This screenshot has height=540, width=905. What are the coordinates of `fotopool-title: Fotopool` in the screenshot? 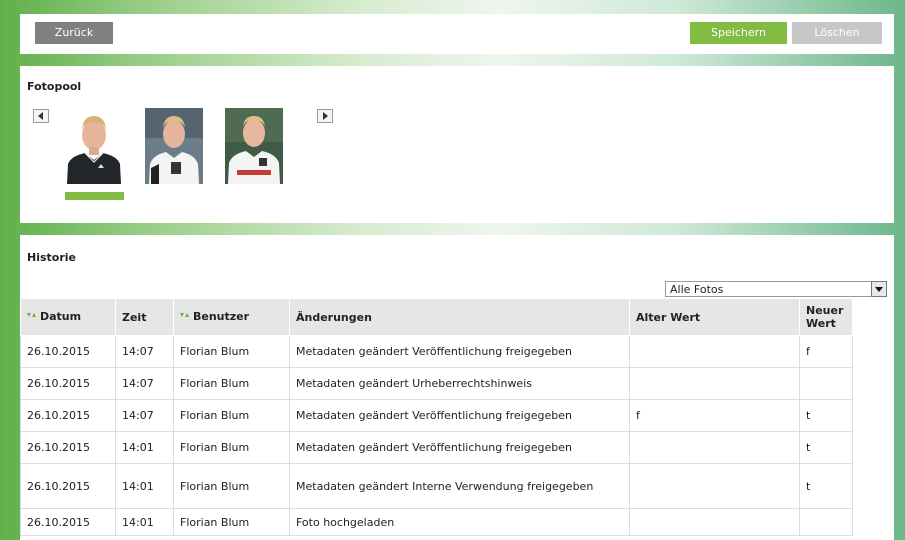 It's located at (54, 86).